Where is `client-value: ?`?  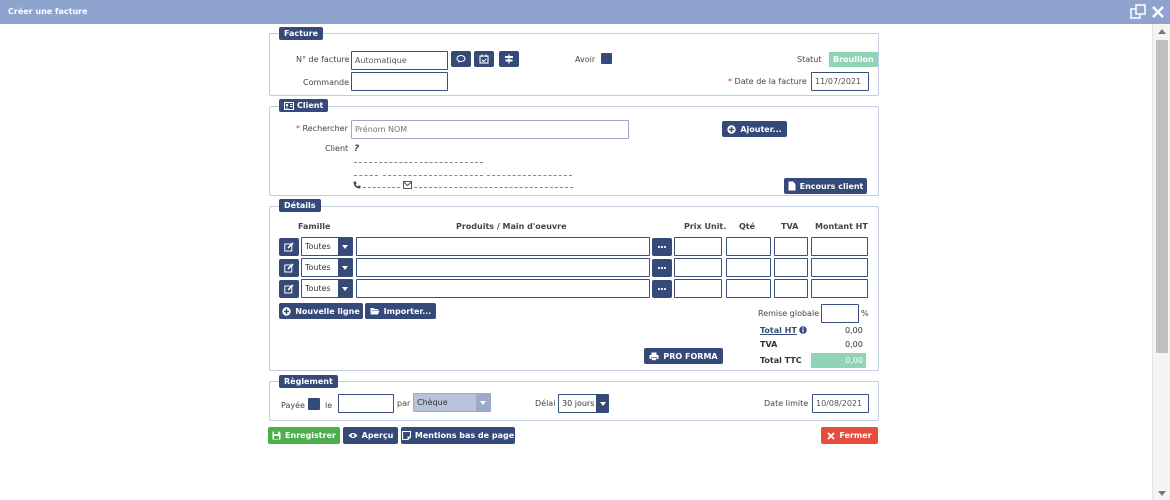
client-value: ? is located at coordinates (357, 149).